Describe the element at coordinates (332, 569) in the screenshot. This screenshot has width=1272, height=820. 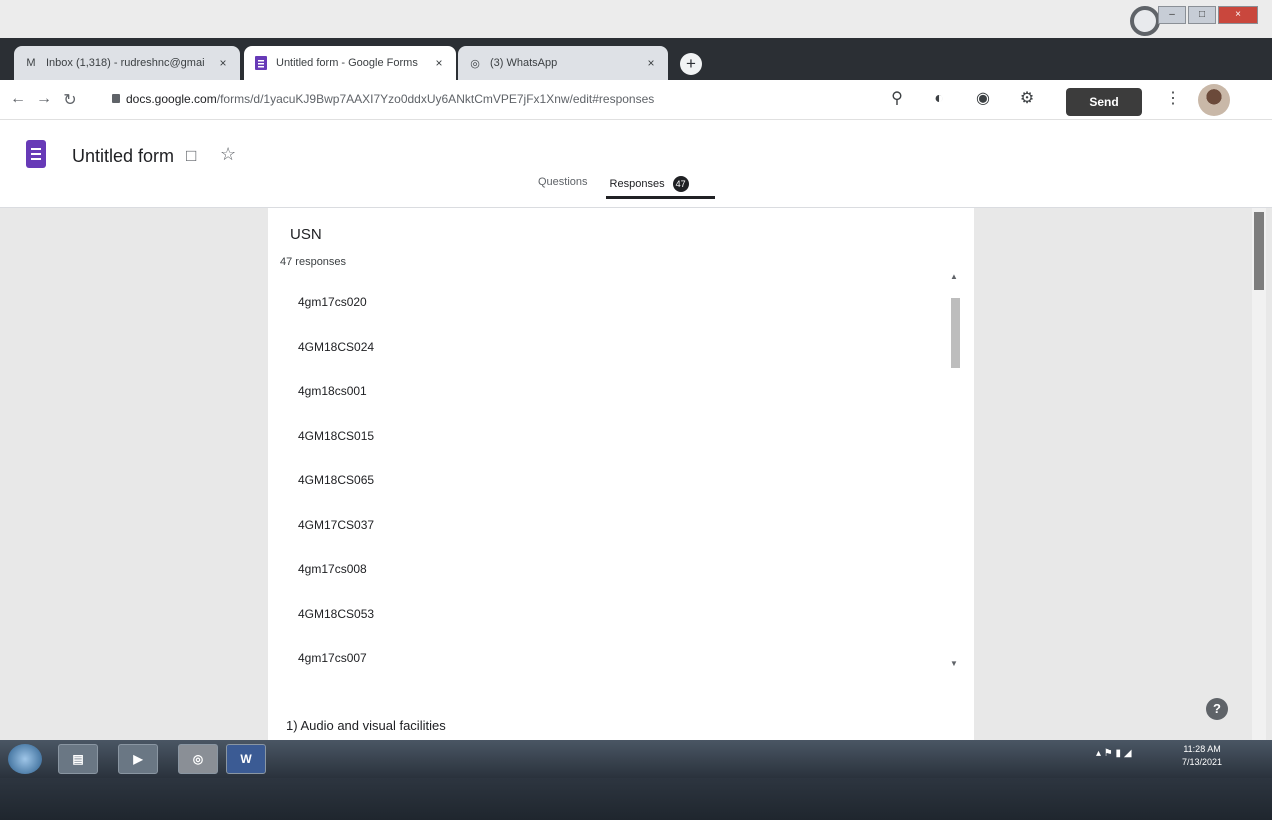
I see `list-item: 4gm17cs008` at that location.